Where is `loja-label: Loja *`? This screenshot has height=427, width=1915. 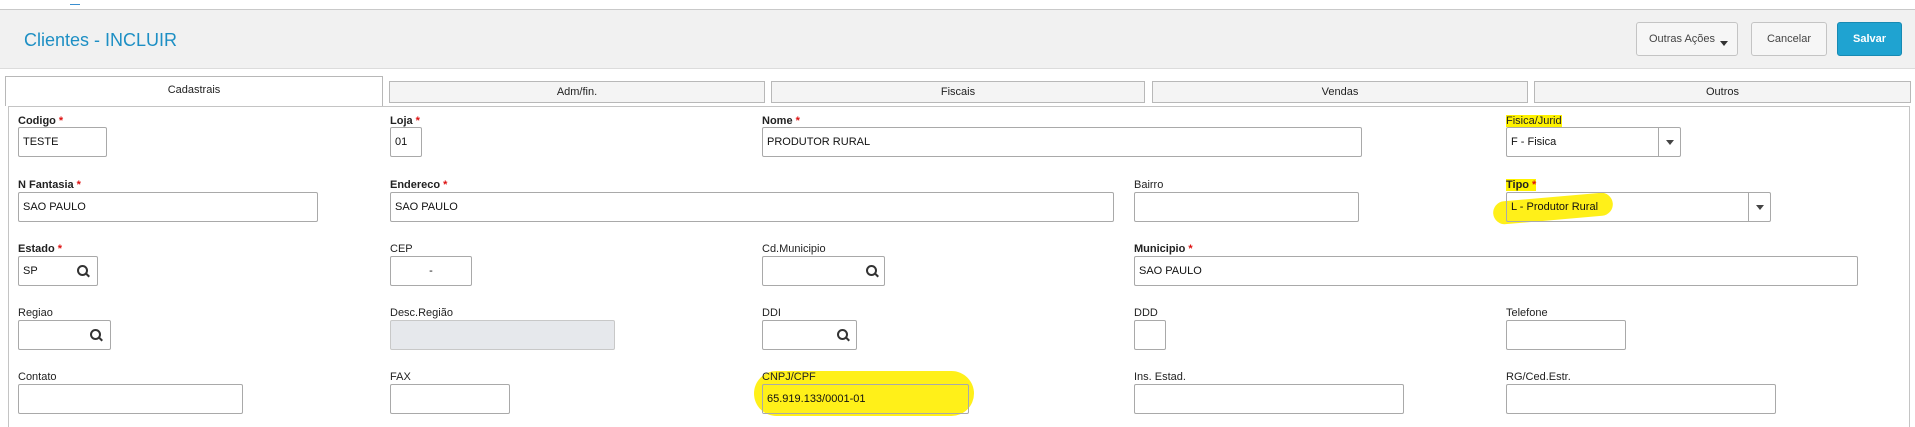 loja-label: Loja * is located at coordinates (405, 121).